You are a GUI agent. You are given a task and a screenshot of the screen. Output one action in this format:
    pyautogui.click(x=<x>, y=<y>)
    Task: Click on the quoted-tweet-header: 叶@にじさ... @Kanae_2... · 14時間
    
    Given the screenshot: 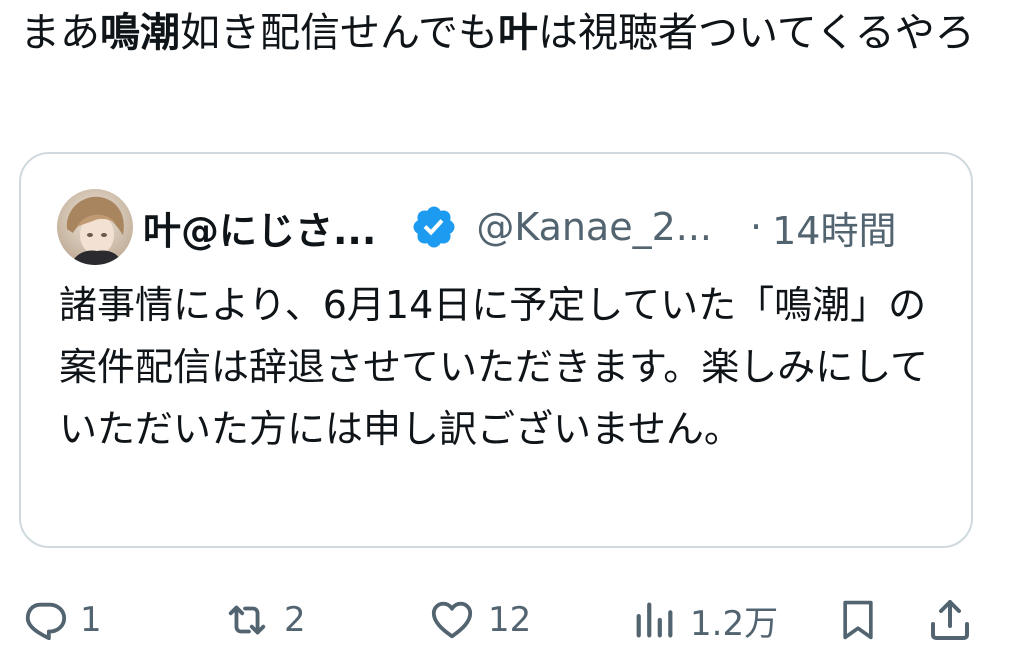 What is the action you would take?
    pyautogui.click(x=476, y=227)
    